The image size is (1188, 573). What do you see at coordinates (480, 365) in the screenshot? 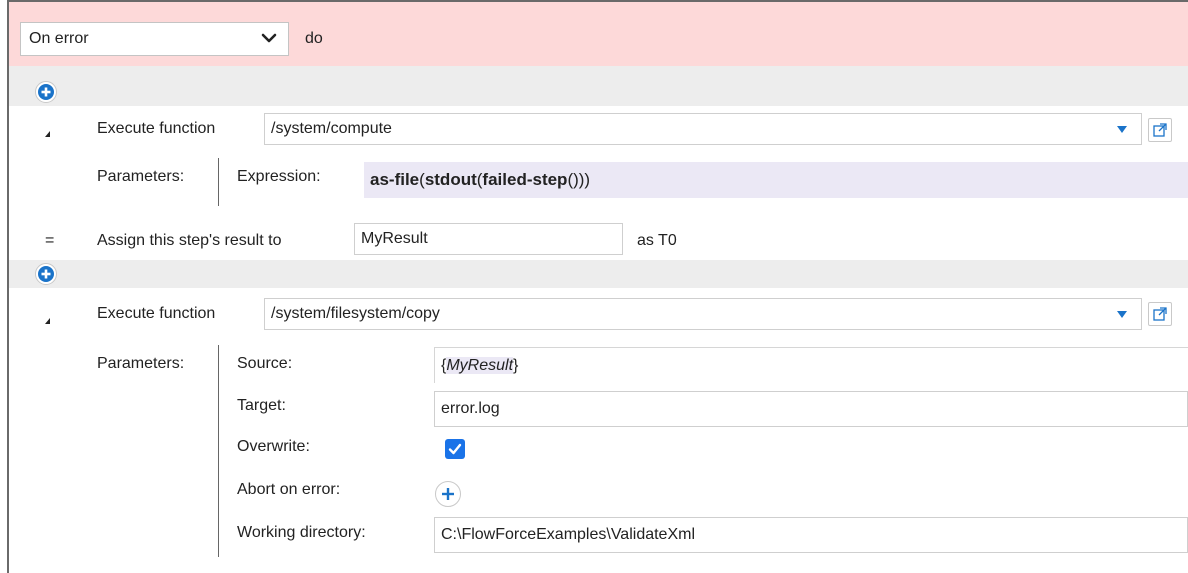
I see `source-variable: MyResult` at bounding box center [480, 365].